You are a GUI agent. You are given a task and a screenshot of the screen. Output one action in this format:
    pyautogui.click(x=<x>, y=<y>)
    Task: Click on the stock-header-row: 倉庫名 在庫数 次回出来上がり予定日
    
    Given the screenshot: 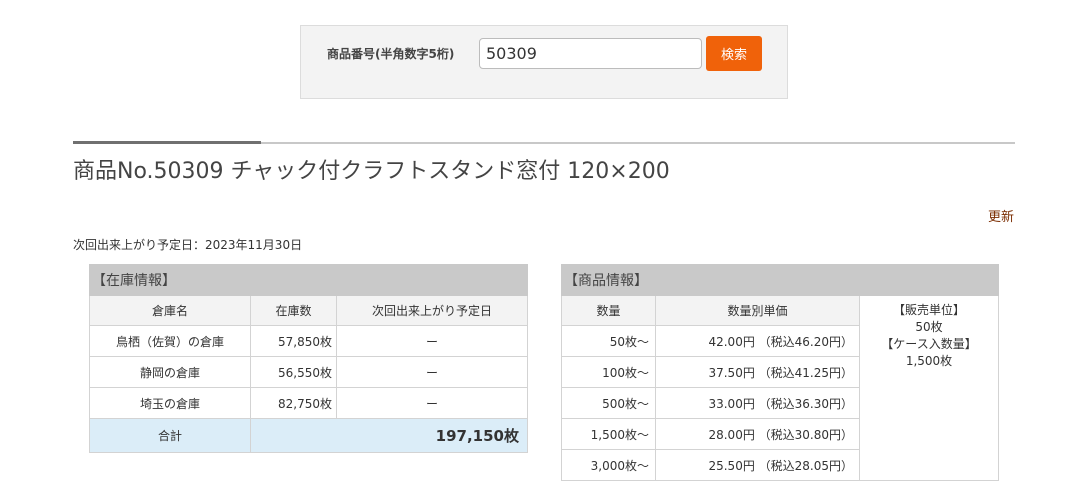 What is the action you would take?
    pyautogui.click(x=308, y=310)
    